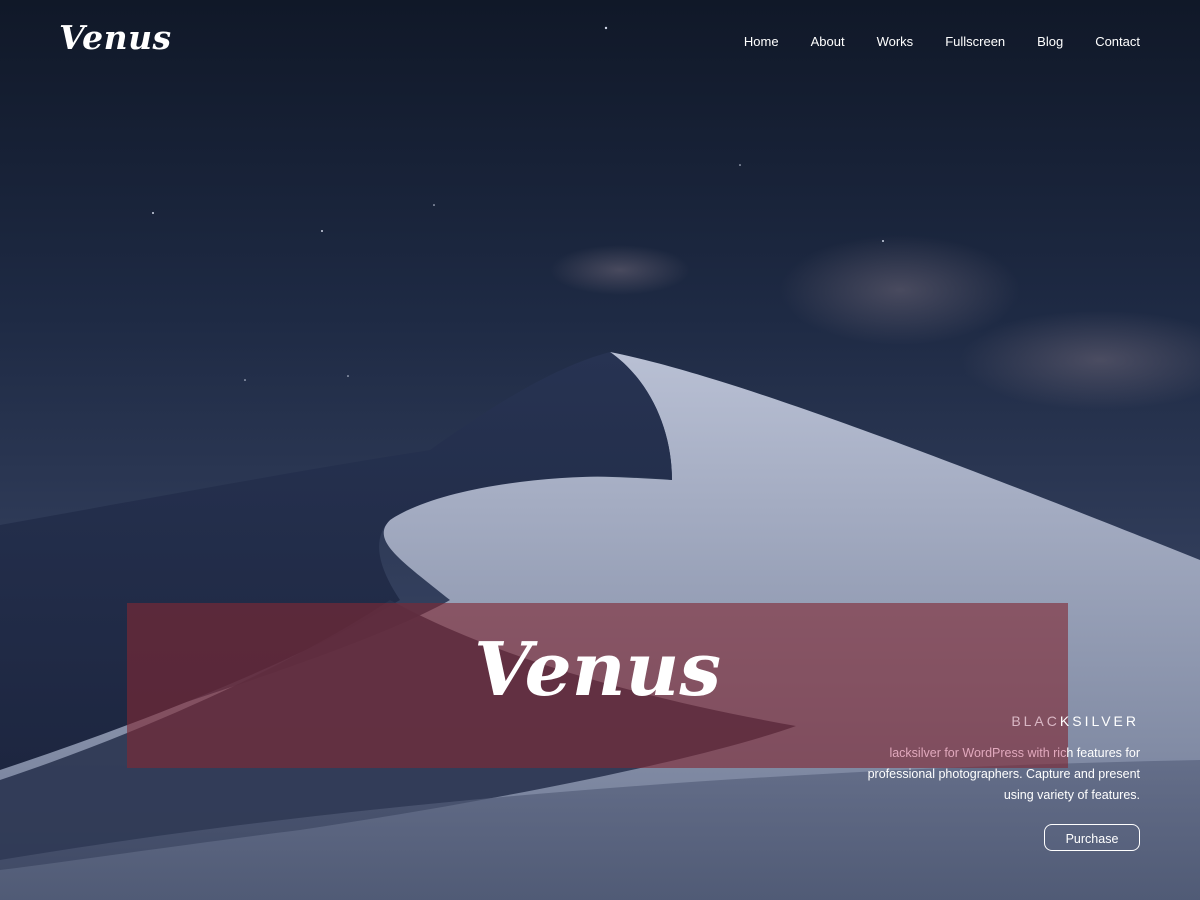  Describe the element at coordinates (1035, 721) in the screenshot. I see `brand-heading-faded-part: BLAC` at that location.